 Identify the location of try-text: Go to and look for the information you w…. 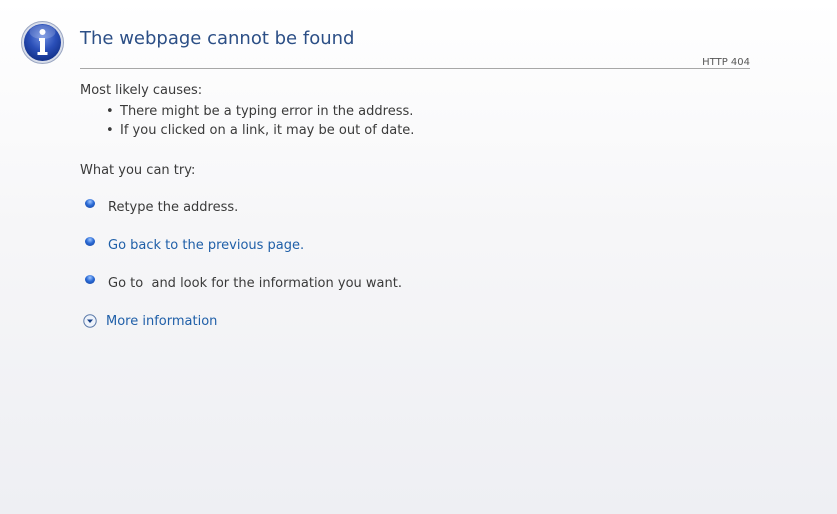
(255, 283).